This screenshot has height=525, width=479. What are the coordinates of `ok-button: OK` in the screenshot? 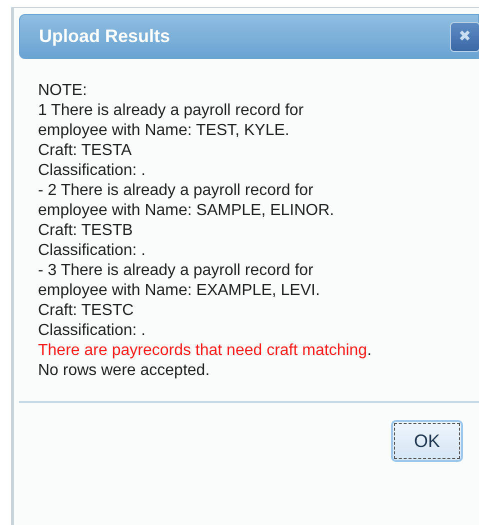 It's located at (427, 441).